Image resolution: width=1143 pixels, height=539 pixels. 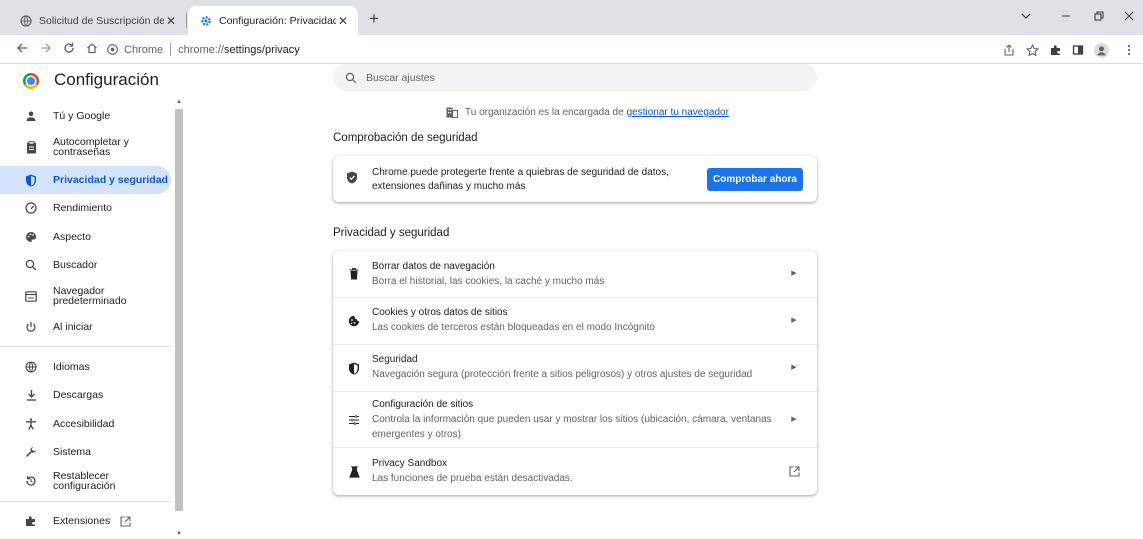 What do you see at coordinates (277, 20) in the screenshot?
I see `tab-title: Configuración: Privacidad y segu` at bounding box center [277, 20].